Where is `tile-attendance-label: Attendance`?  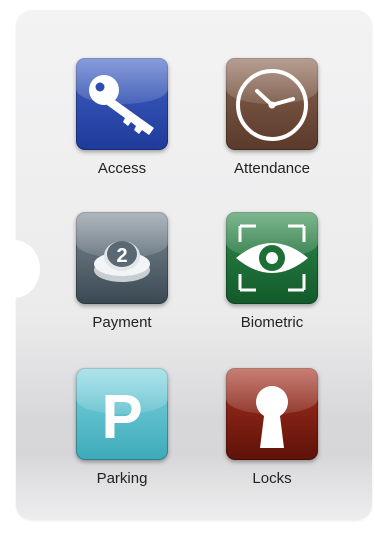 tile-attendance-label: Attendance is located at coordinates (272, 168).